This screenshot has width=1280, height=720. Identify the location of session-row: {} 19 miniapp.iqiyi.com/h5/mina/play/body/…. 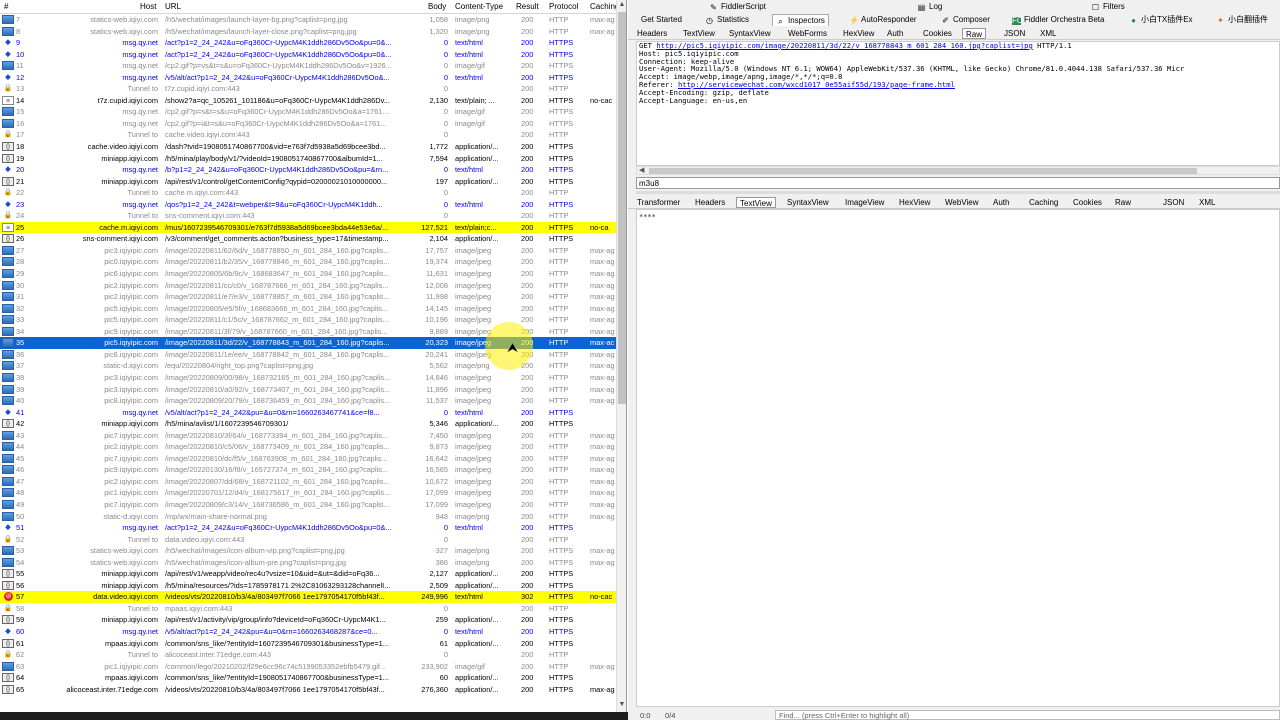
(308, 159).